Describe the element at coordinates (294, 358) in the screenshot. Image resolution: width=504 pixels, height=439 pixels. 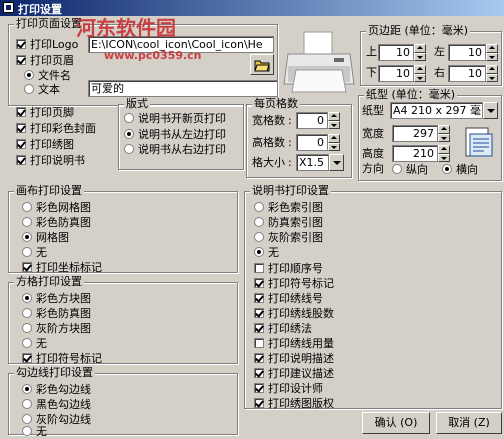
I see `print-description-checkbox: 打印说明描述` at that location.